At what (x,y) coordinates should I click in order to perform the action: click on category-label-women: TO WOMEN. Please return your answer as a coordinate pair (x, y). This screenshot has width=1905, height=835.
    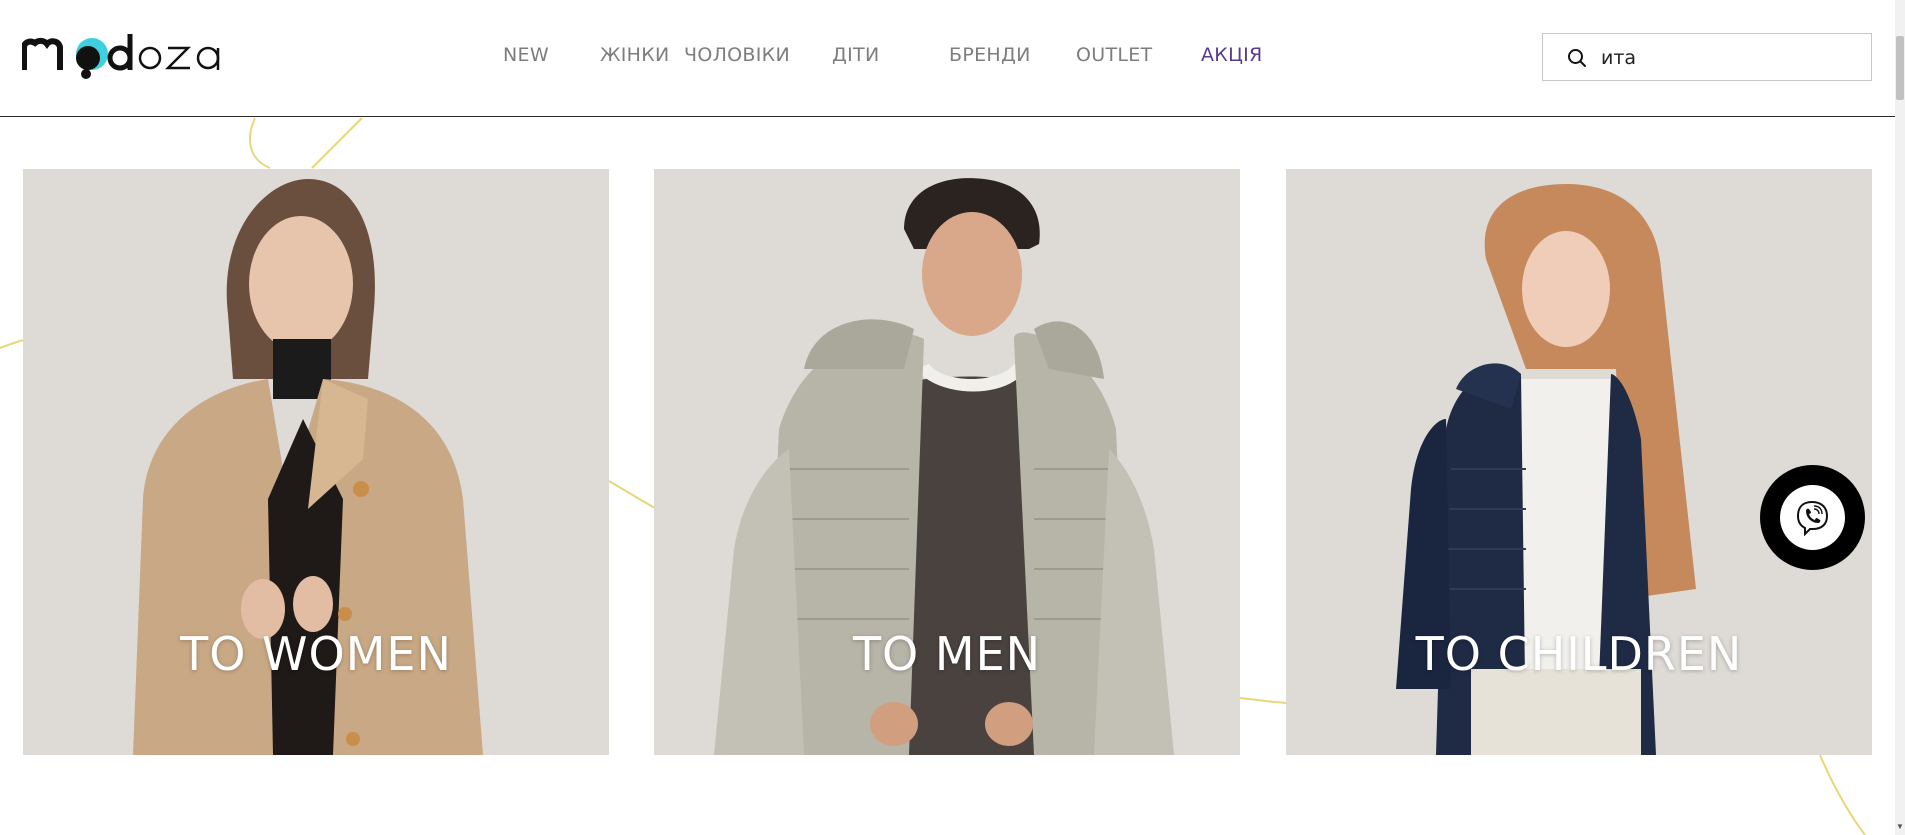
    Looking at the image, I should click on (316, 654).